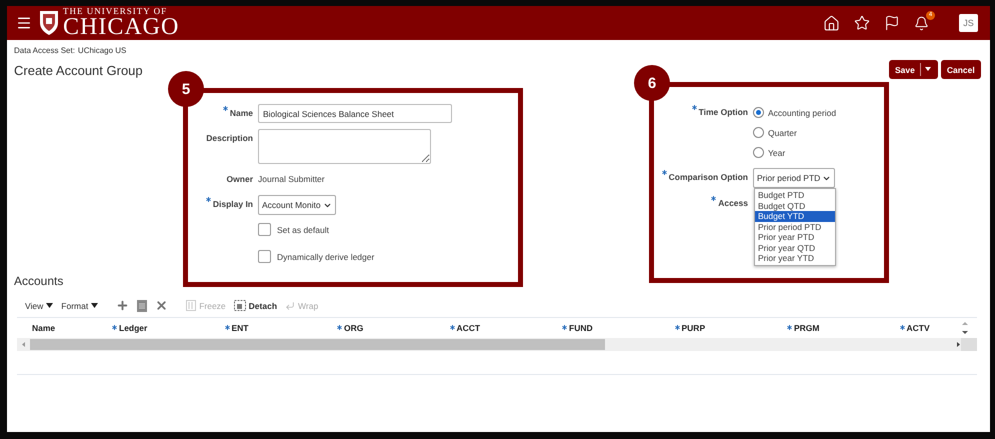 This screenshot has width=995, height=439. Describe the element at coordinates (728, 328) in the screenshot. I see `column-header: PURP` at that location.